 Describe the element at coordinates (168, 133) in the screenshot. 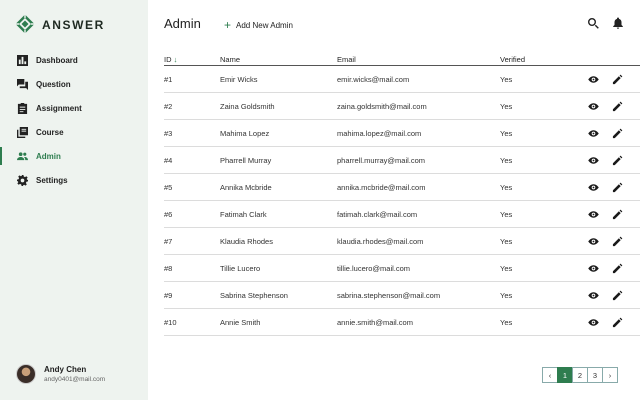

I see `cell-id: #3` at that location.